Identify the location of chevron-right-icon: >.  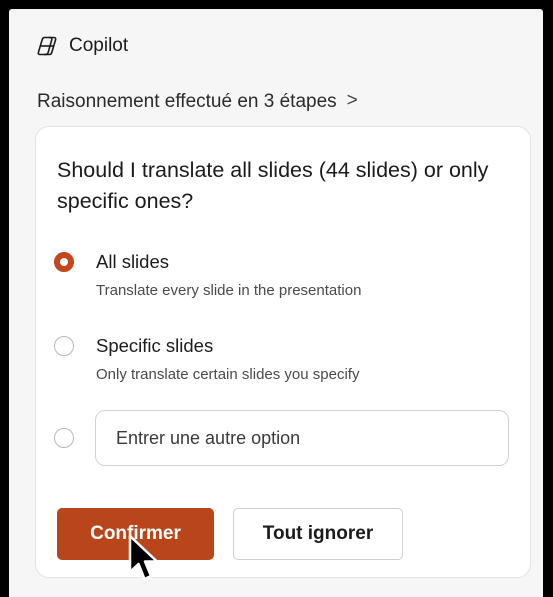
(352, 100).